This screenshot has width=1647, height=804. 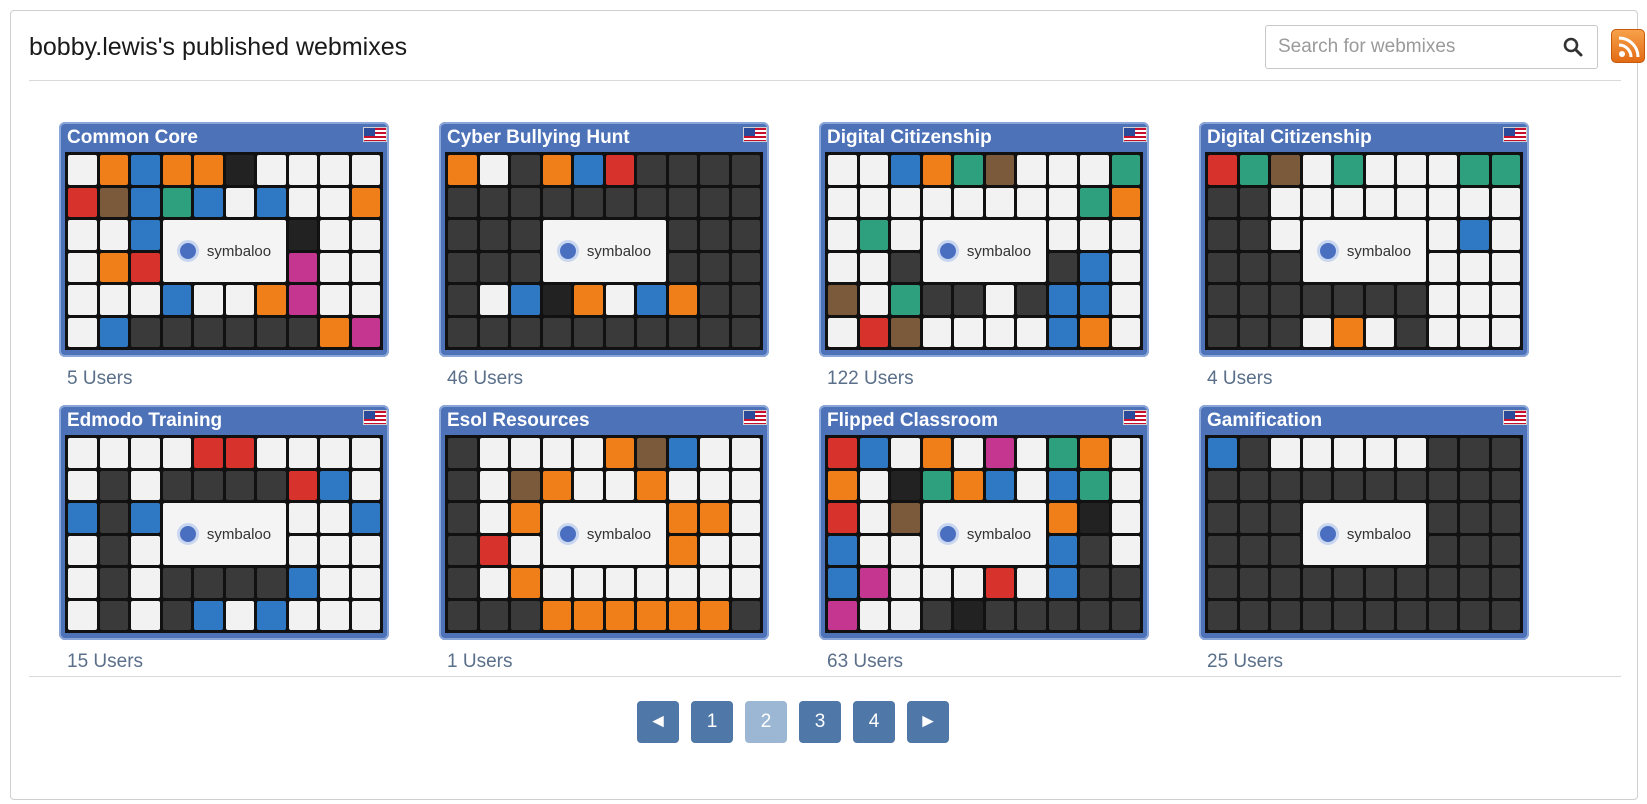 I want to click on webmix-card: Esol Resources symbaloo 1 Users, so click(x=604, y=540).